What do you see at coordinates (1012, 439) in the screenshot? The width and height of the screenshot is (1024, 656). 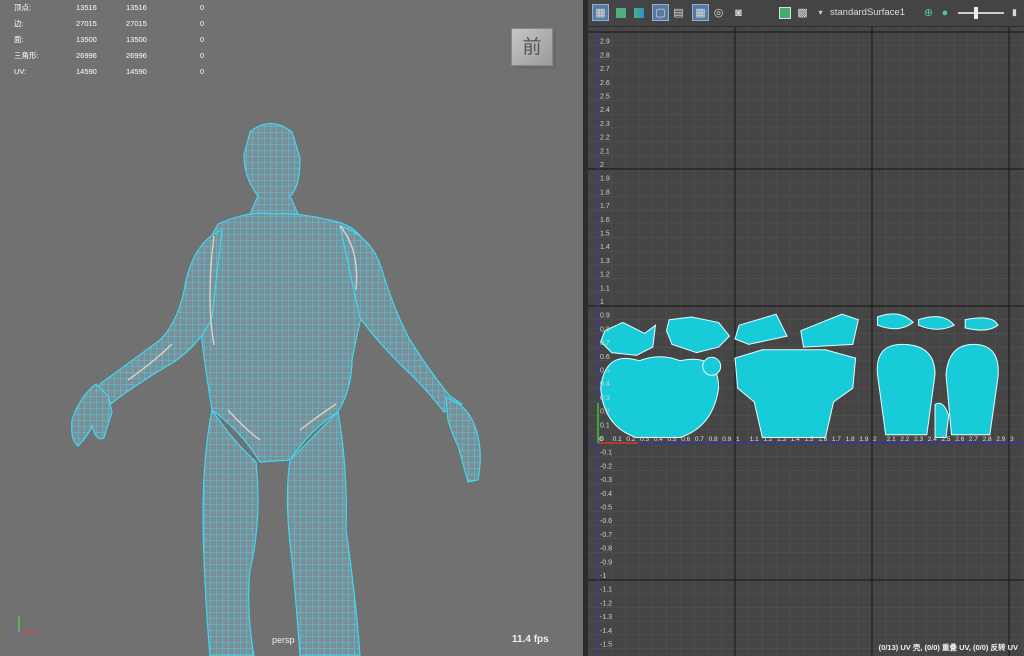 I see `u-tick-label: 3` at bounding box center [1012, 439].